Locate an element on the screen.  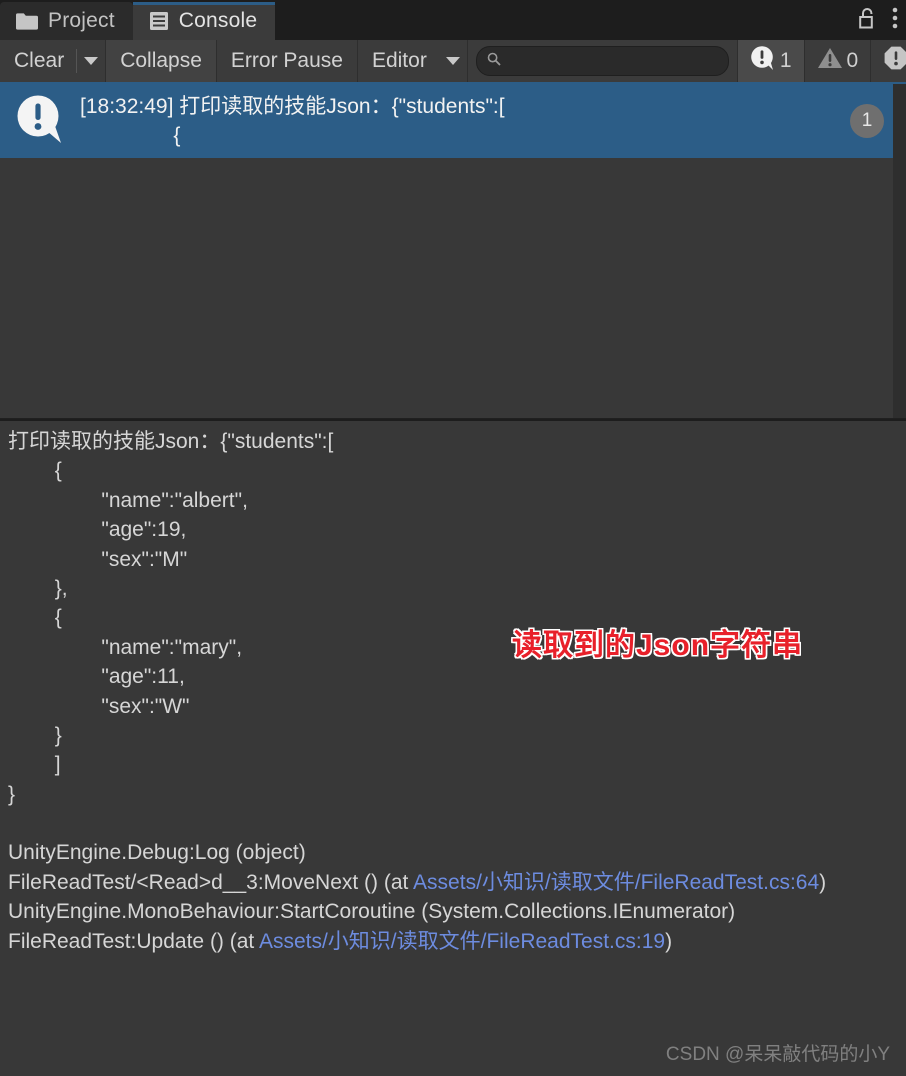
tab-project: Project is located at coordinates (66, 21).